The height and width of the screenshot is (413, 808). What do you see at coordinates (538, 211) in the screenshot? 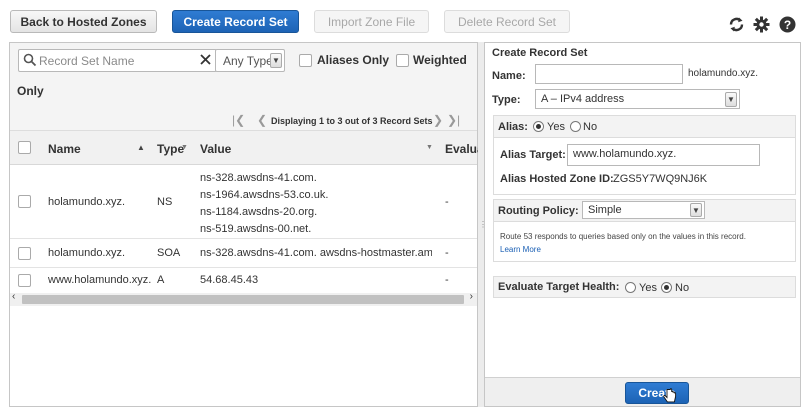
I see `routing-policy-label: Routing Policy:` at bounding box center [538, 211].